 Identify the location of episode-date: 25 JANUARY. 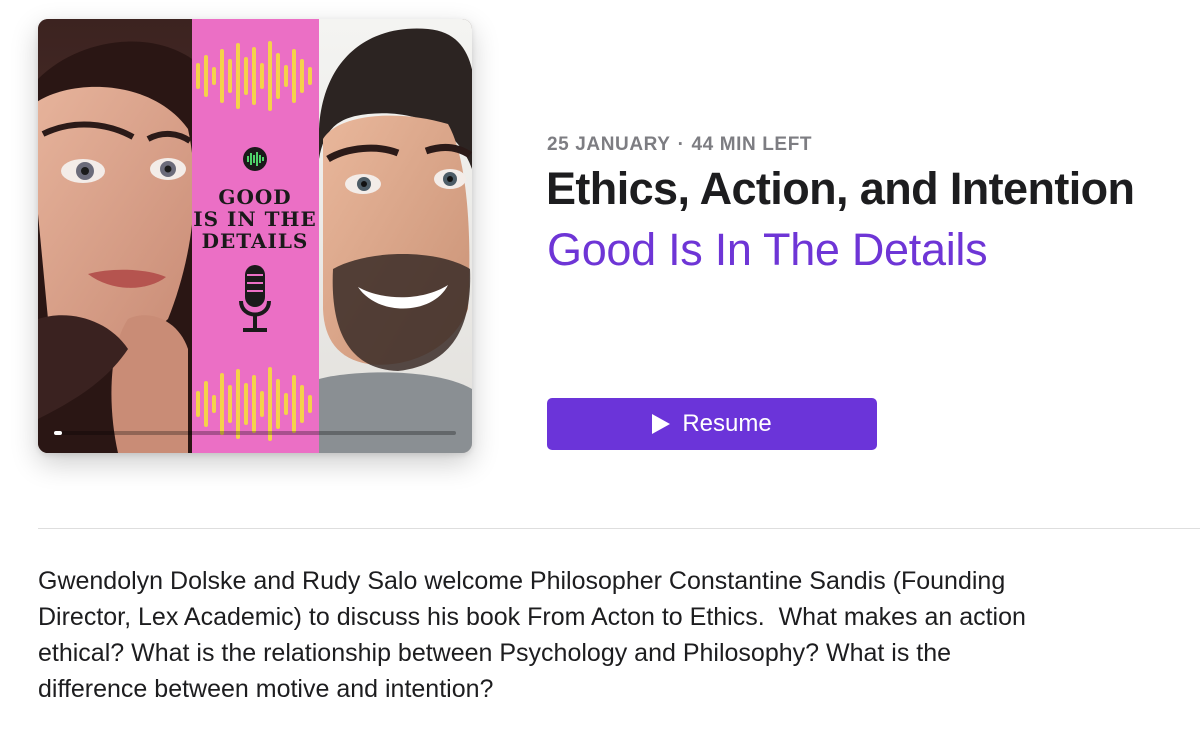
(609, 144).